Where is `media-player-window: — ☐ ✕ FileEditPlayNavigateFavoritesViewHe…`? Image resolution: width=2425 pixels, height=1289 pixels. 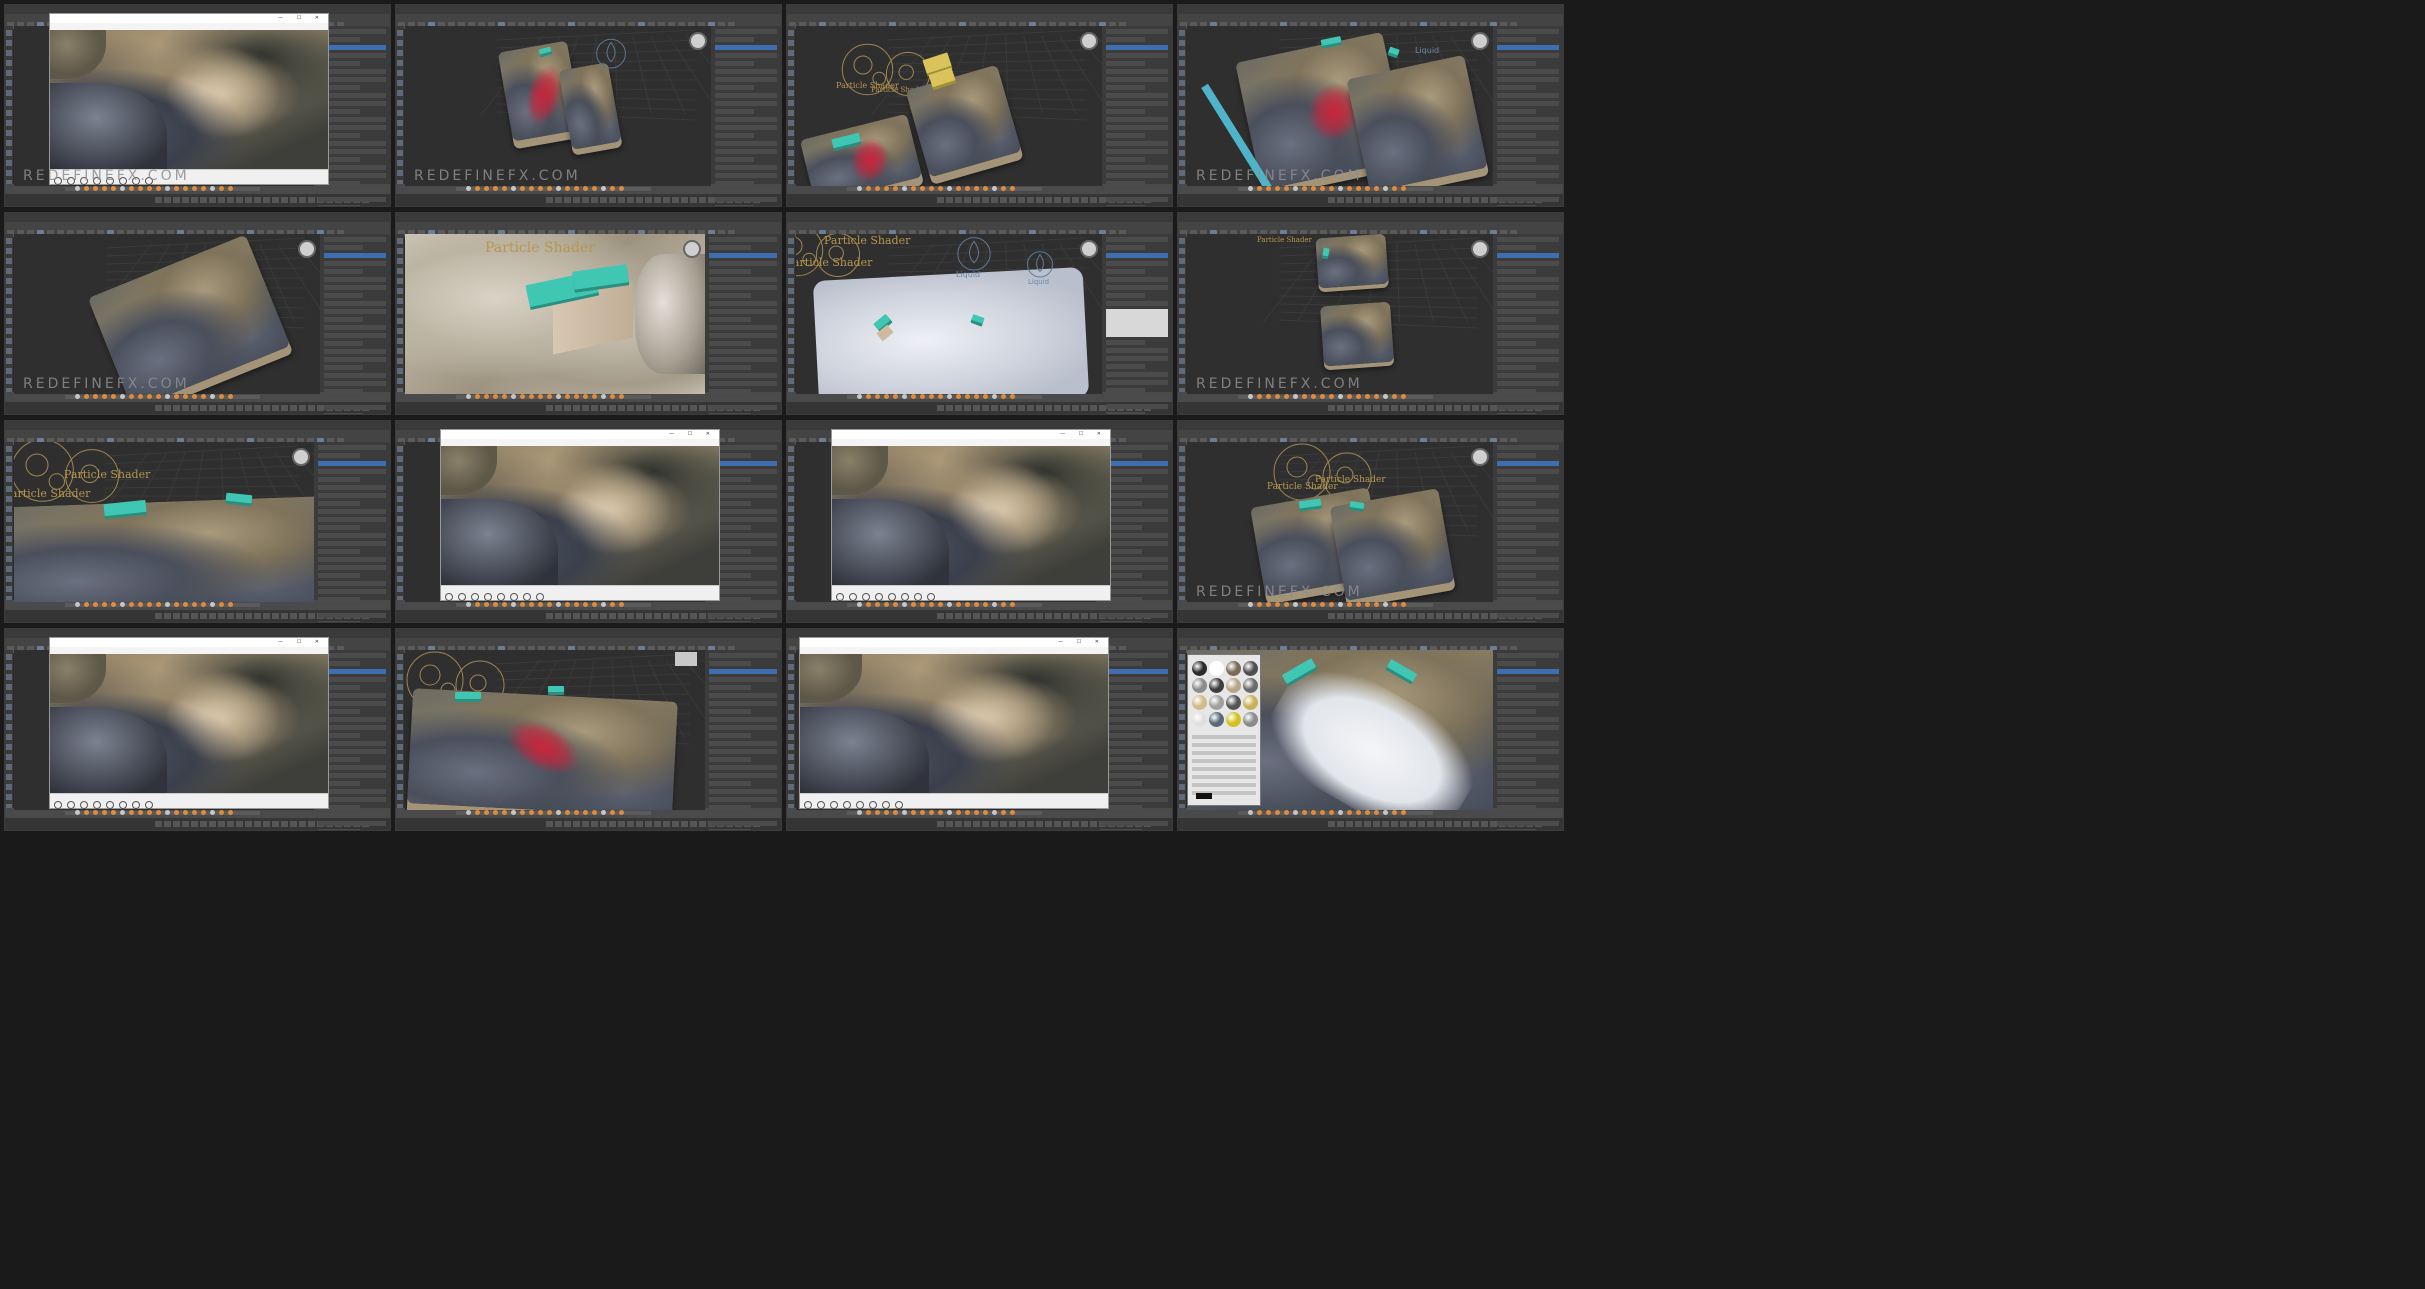
media-player-window: — ☐ ✕ FileEditPlayNavigateFavoritesViewHe… is located at coordinates (954, 723).